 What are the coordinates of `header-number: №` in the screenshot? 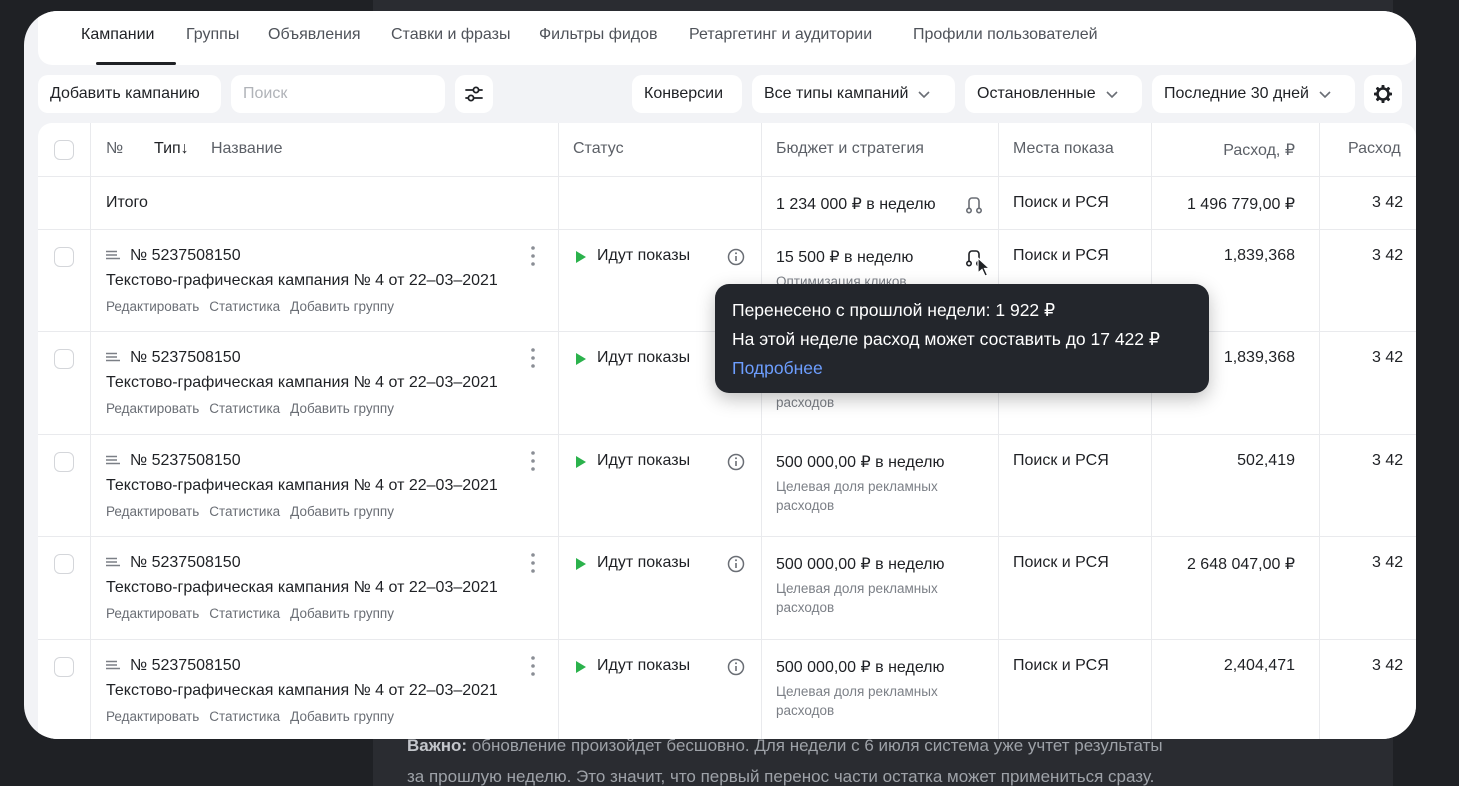 It's located at (114, 149).